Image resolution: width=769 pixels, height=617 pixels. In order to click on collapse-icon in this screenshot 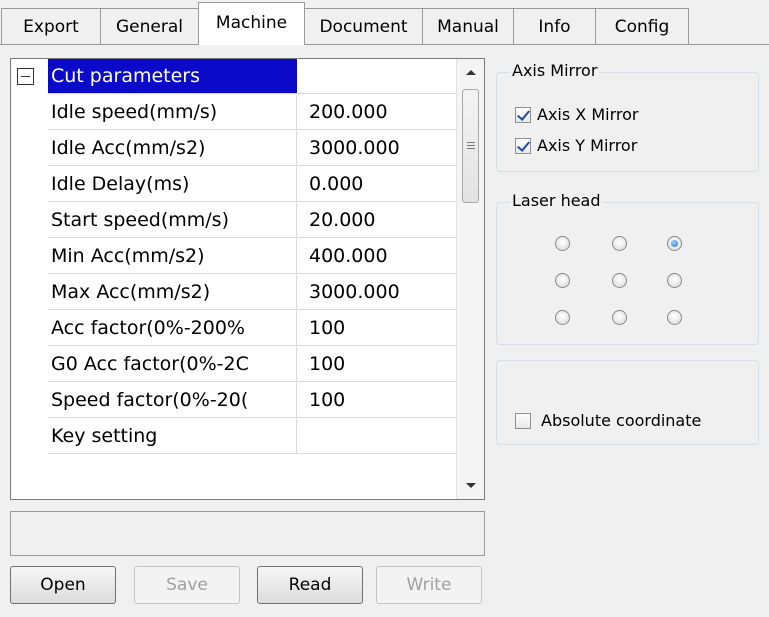, I will do `click(25, 76)`.